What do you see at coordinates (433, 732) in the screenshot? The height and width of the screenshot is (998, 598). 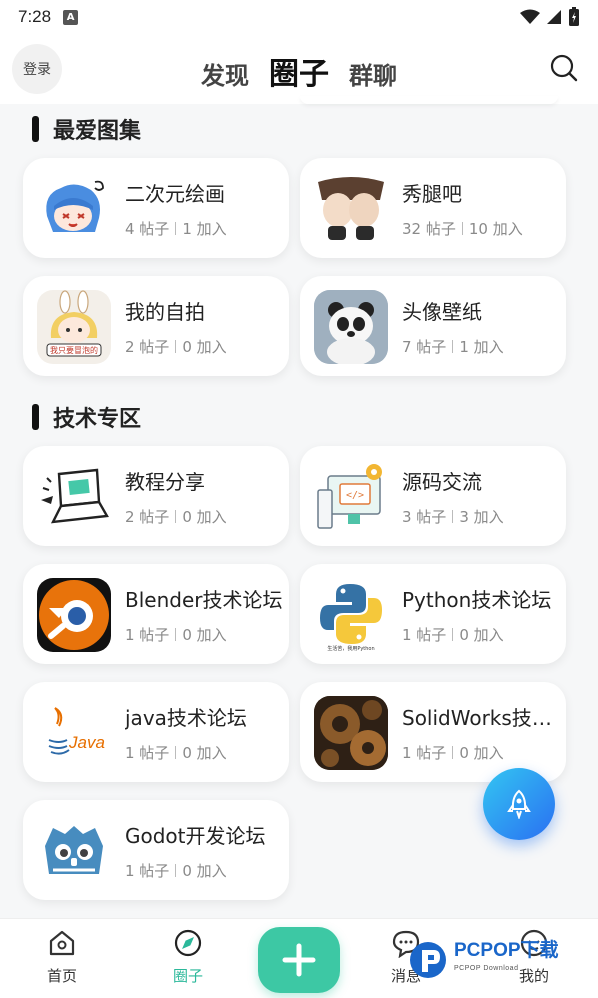 I see `circle-card-solidworks: SolidWorks技术论坛 1 帖子 0 加入` at bounding box center [433, 732].